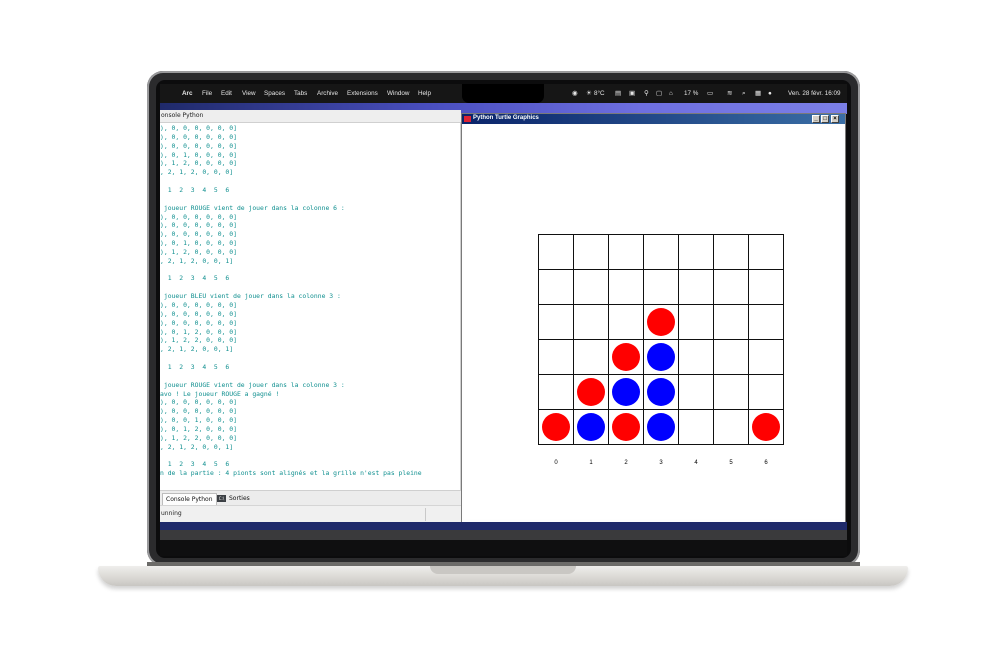  What do you see at coordinates (398, 93) in the screenshot?
I see `menu-window: Window` at bounding box center [398, 93].